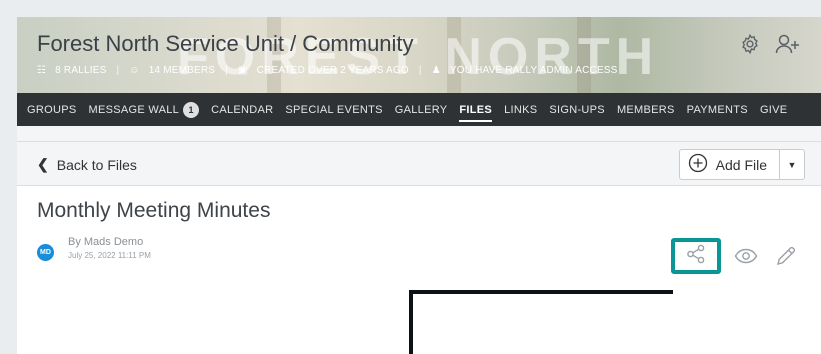  I want to click on tab-sign-ups: SIGN-UPS, so click(577, 109).